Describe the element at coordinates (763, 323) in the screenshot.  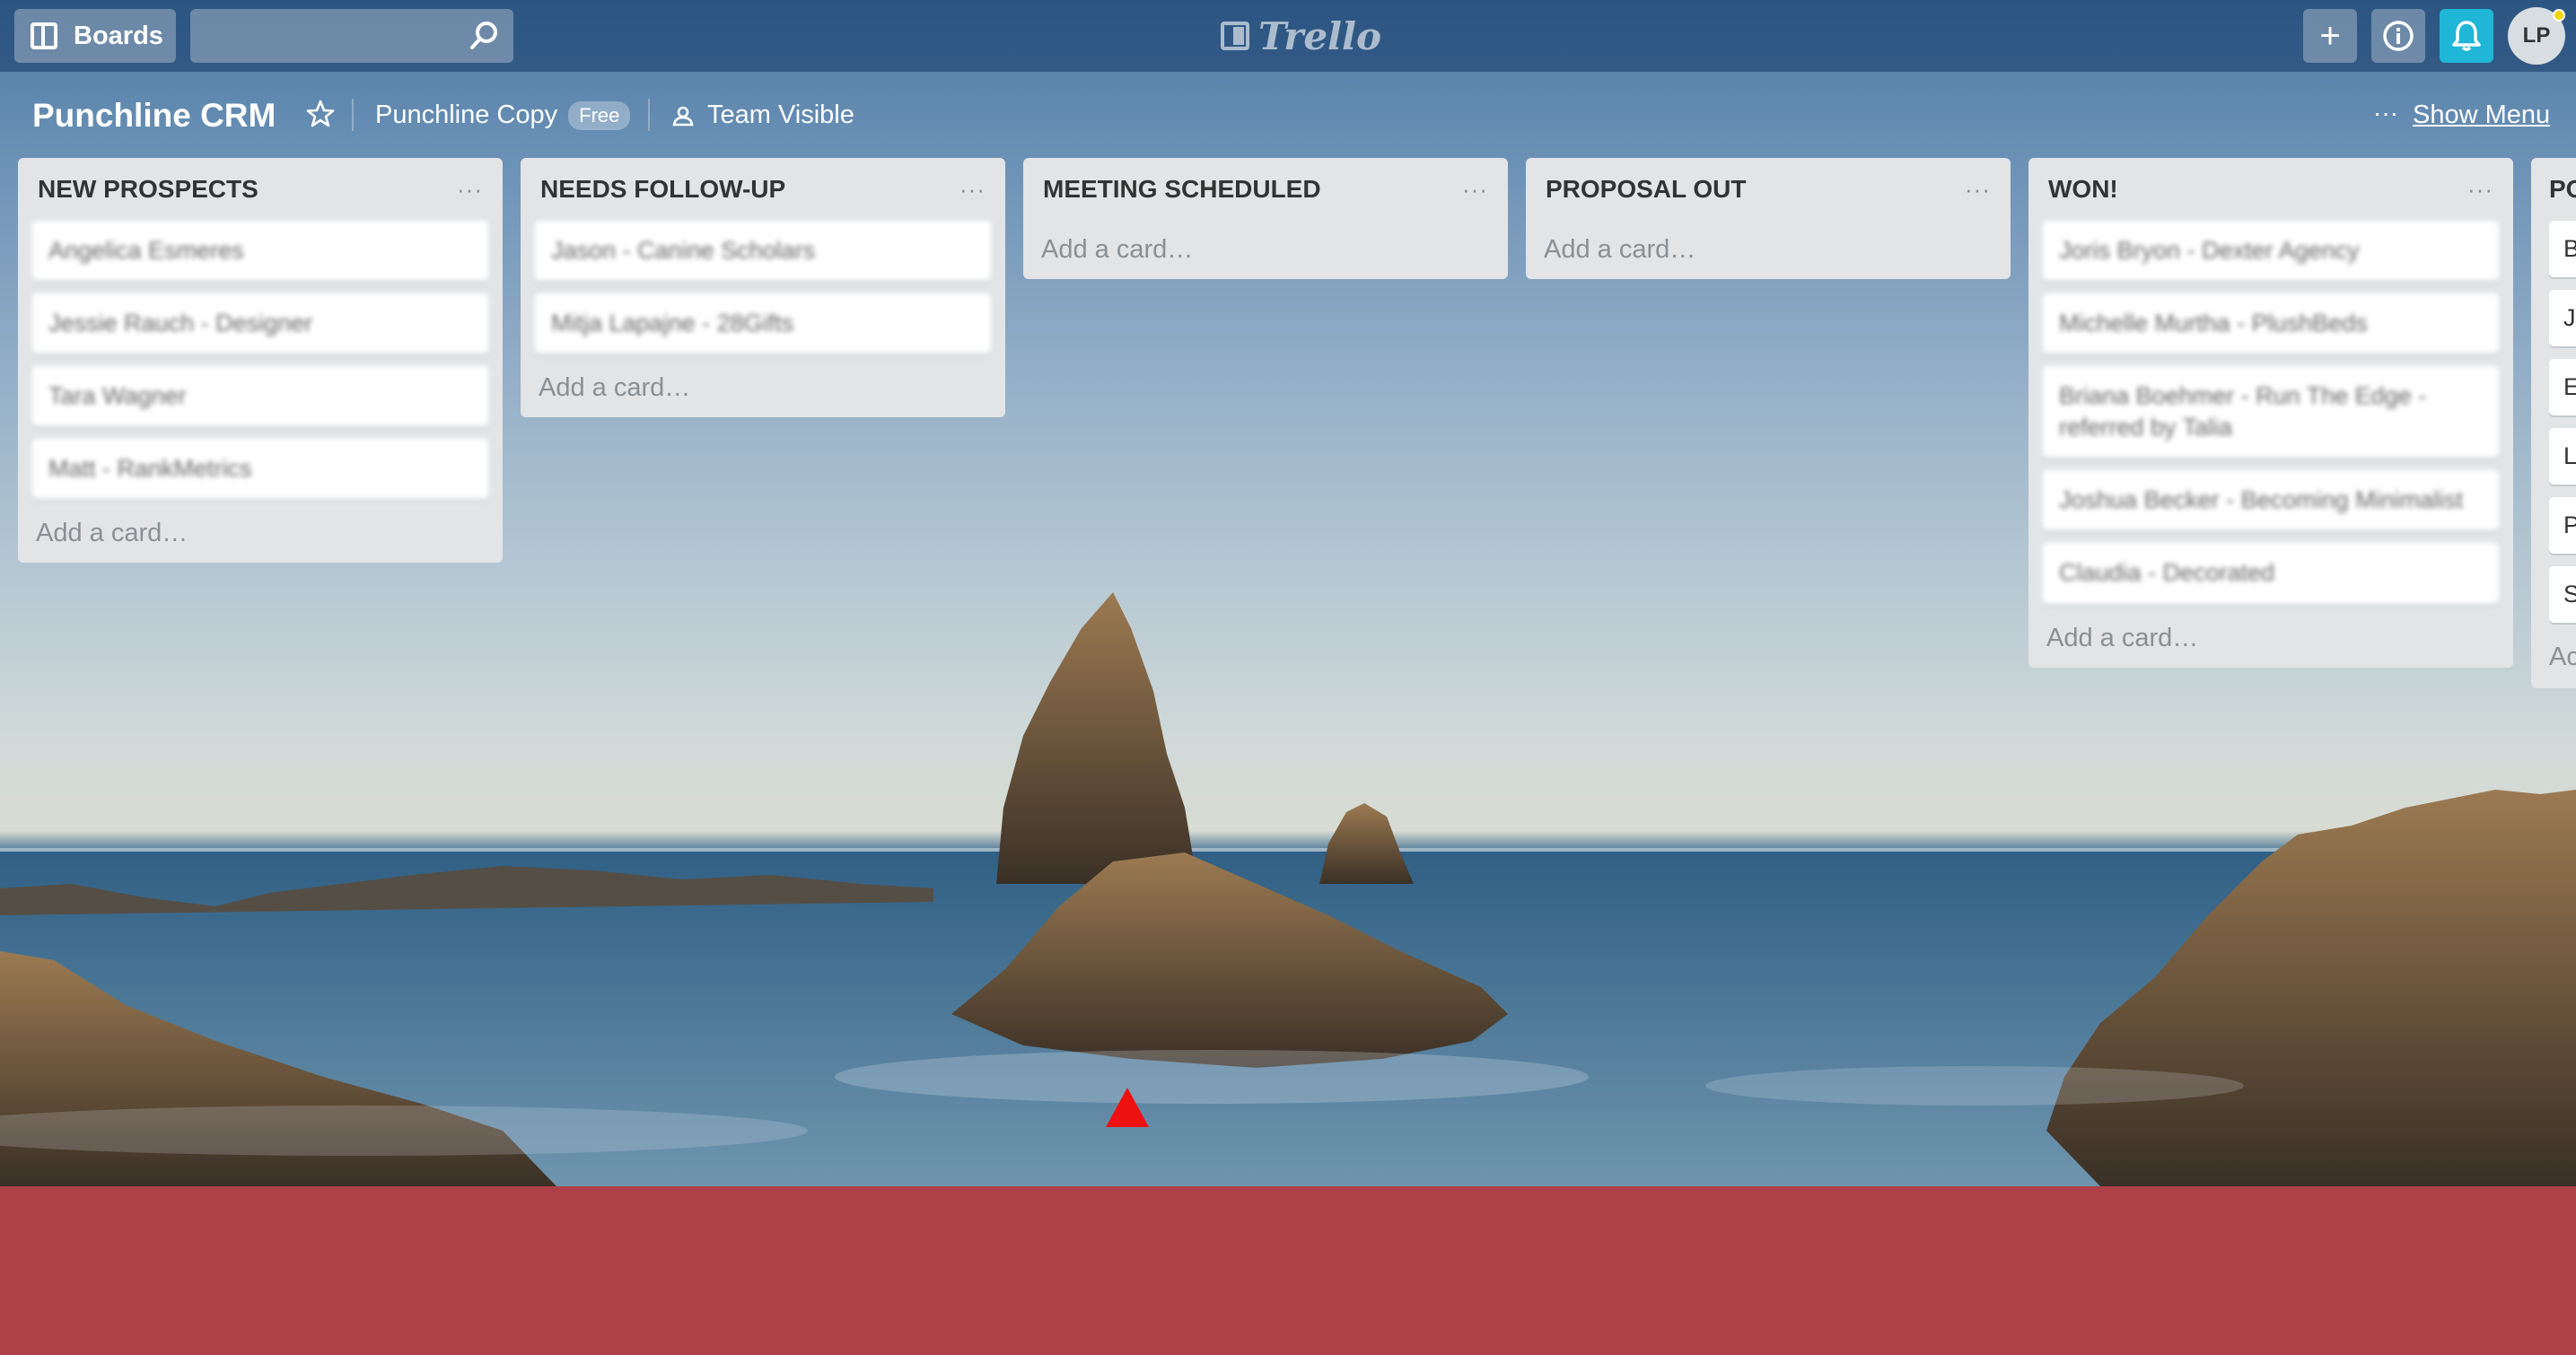
I see `list-card: Mitja Lapajne - 28Gifts` at that location.